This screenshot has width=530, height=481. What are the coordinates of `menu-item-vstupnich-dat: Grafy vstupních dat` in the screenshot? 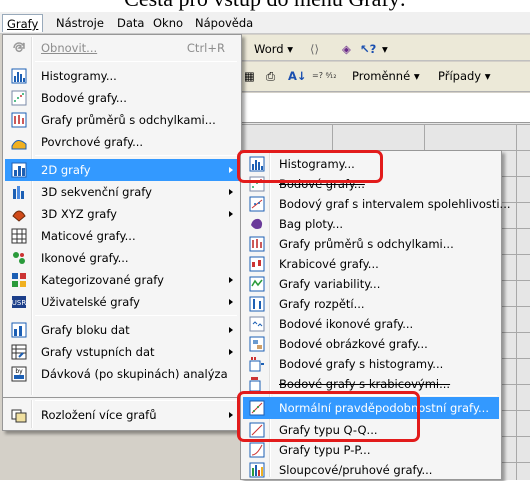 It's located at (122, 352).